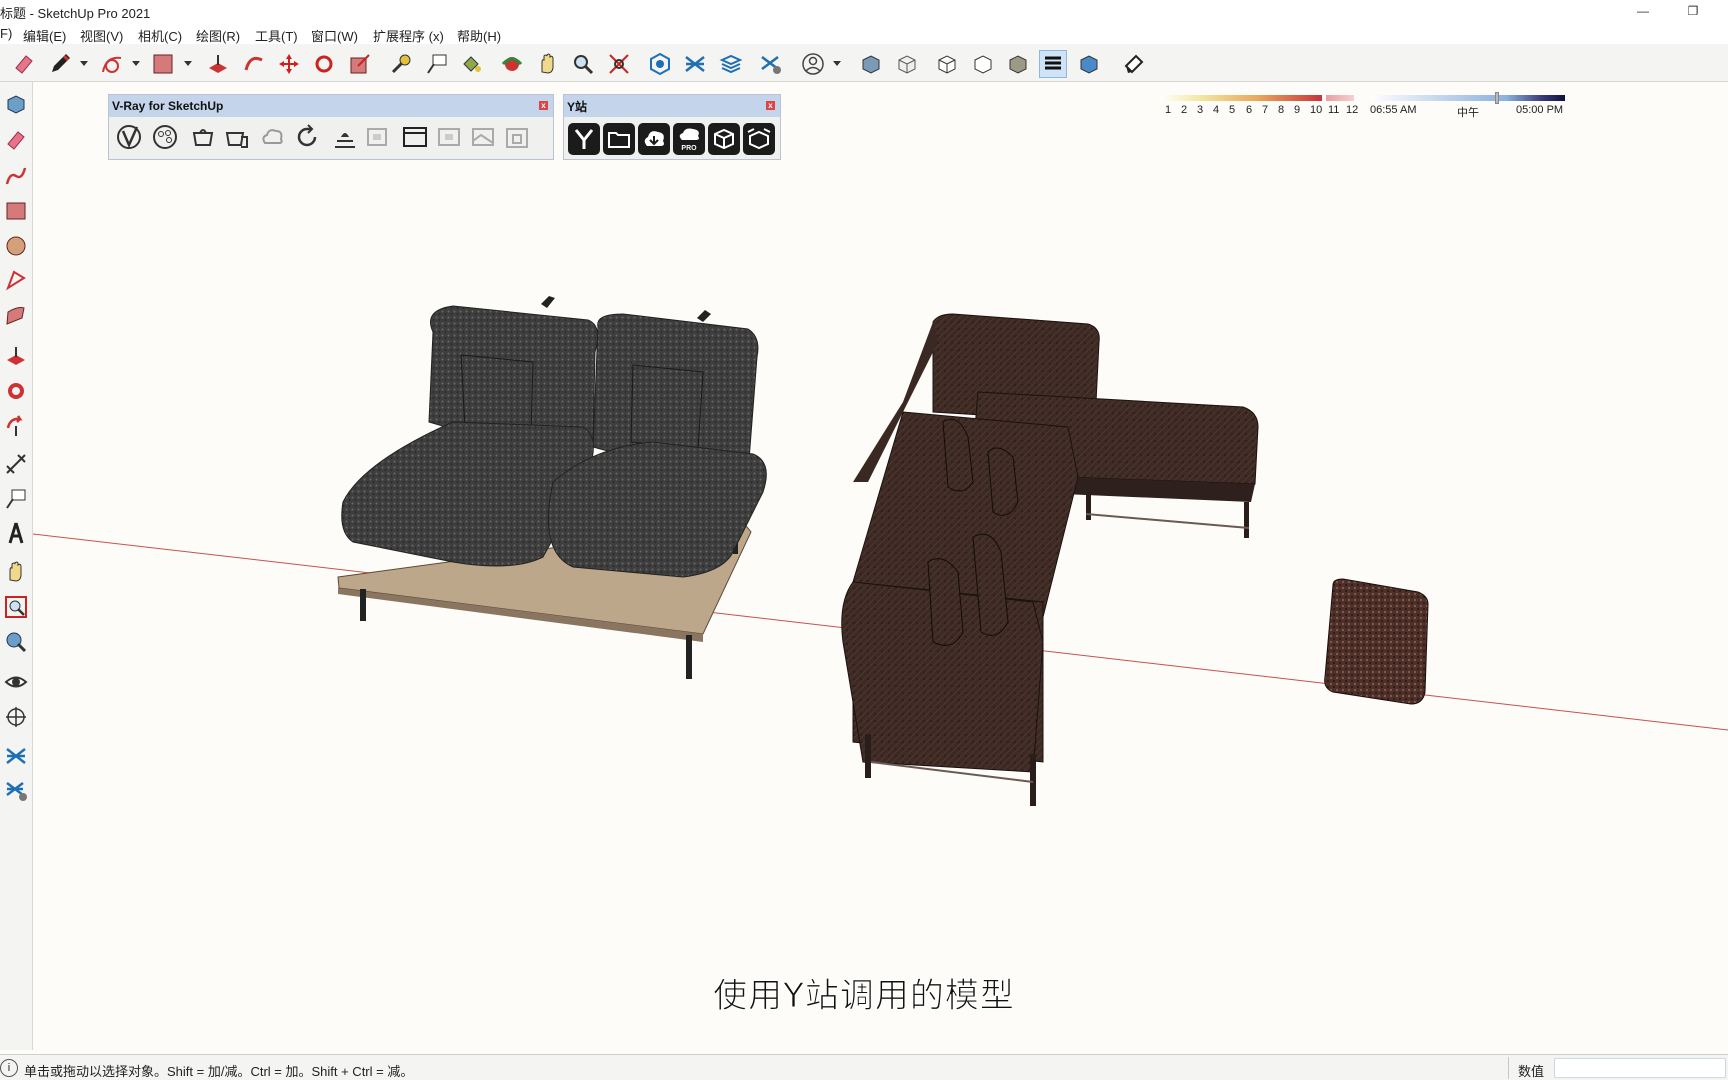 The image size is (1728, 1080). I want to click on paint-bucket-icon, so click(471, 64).